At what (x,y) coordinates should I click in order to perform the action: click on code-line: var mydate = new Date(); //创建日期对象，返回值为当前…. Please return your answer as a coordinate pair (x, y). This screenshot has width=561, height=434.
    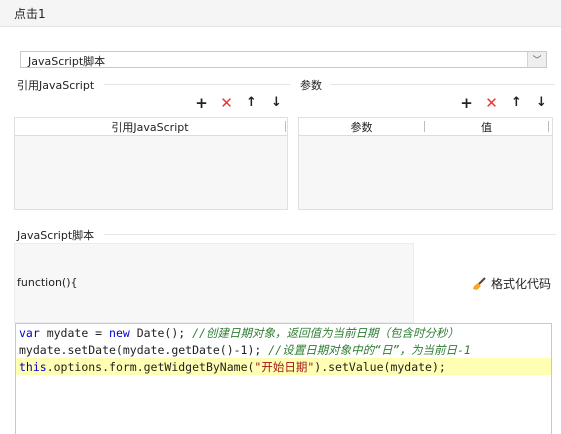
    Looking at the image, I should click on (239, 333).